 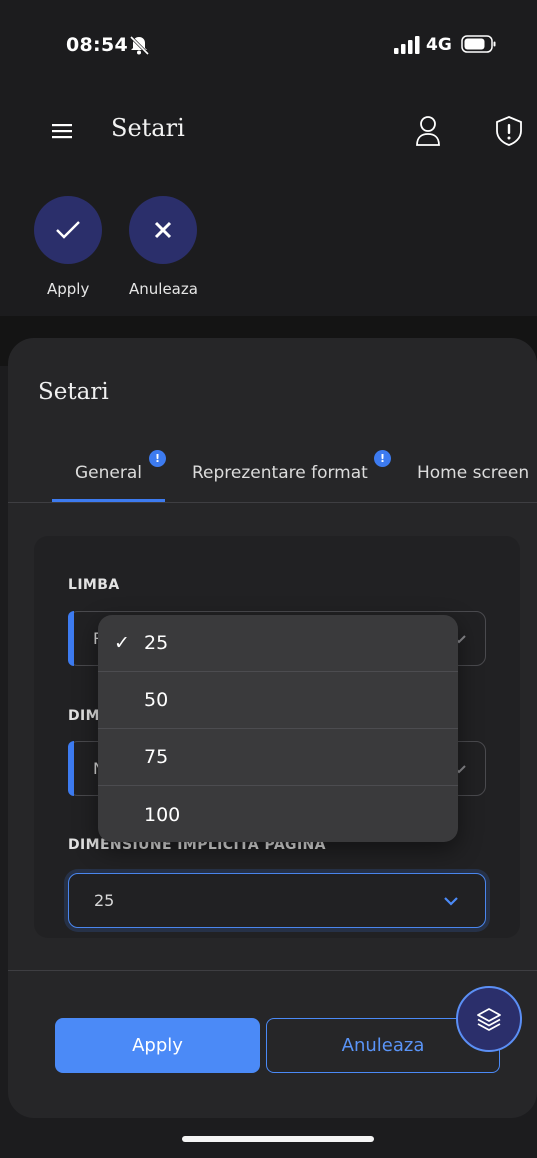 I want to click on sheet-title: Setari, so click(x=73, y=392).